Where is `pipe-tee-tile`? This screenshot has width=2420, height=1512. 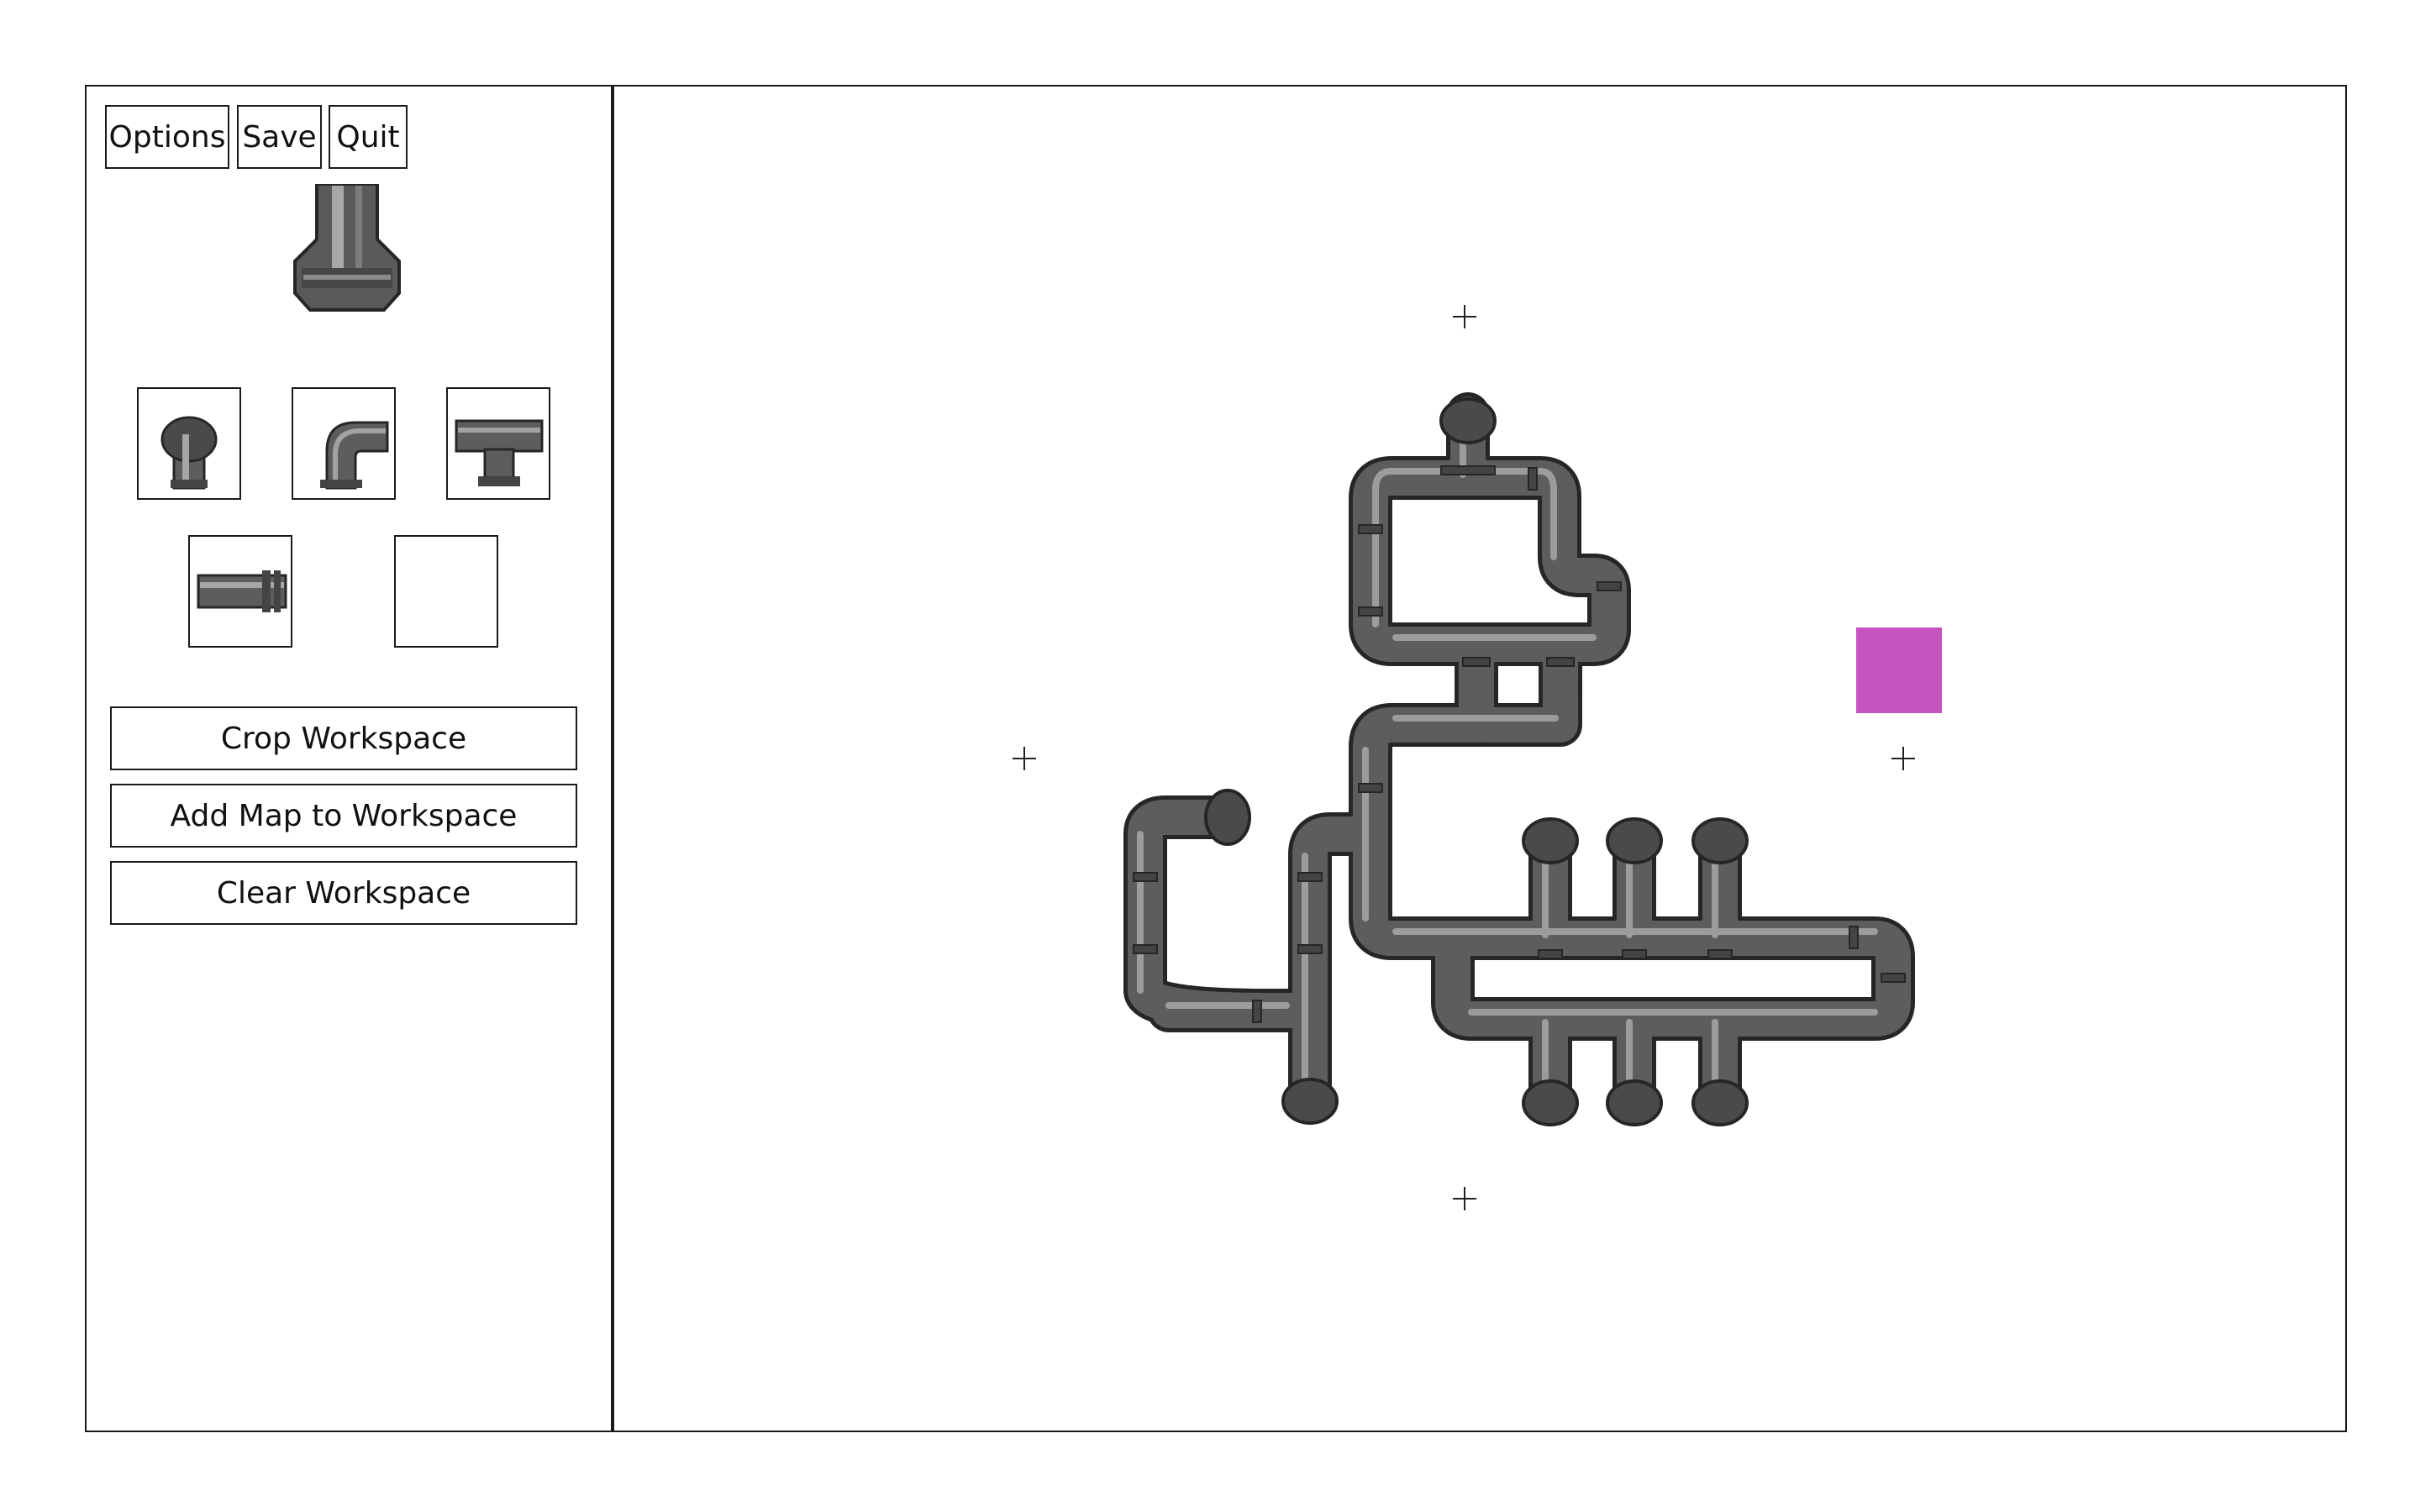
pipe-tee-tile is located at coordinates (498, 443).